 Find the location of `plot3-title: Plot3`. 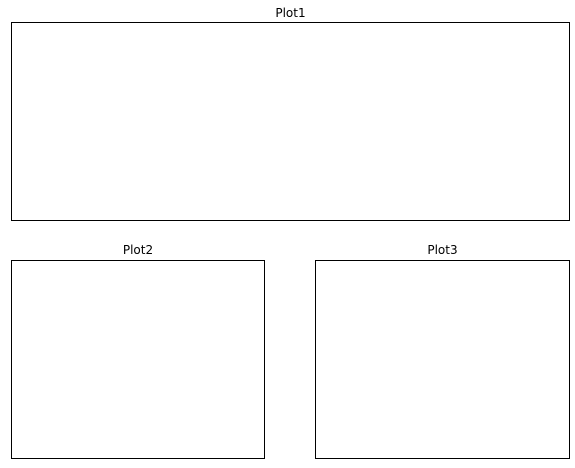

plot3-title: Plot3 is located at coordinates (442, 250).